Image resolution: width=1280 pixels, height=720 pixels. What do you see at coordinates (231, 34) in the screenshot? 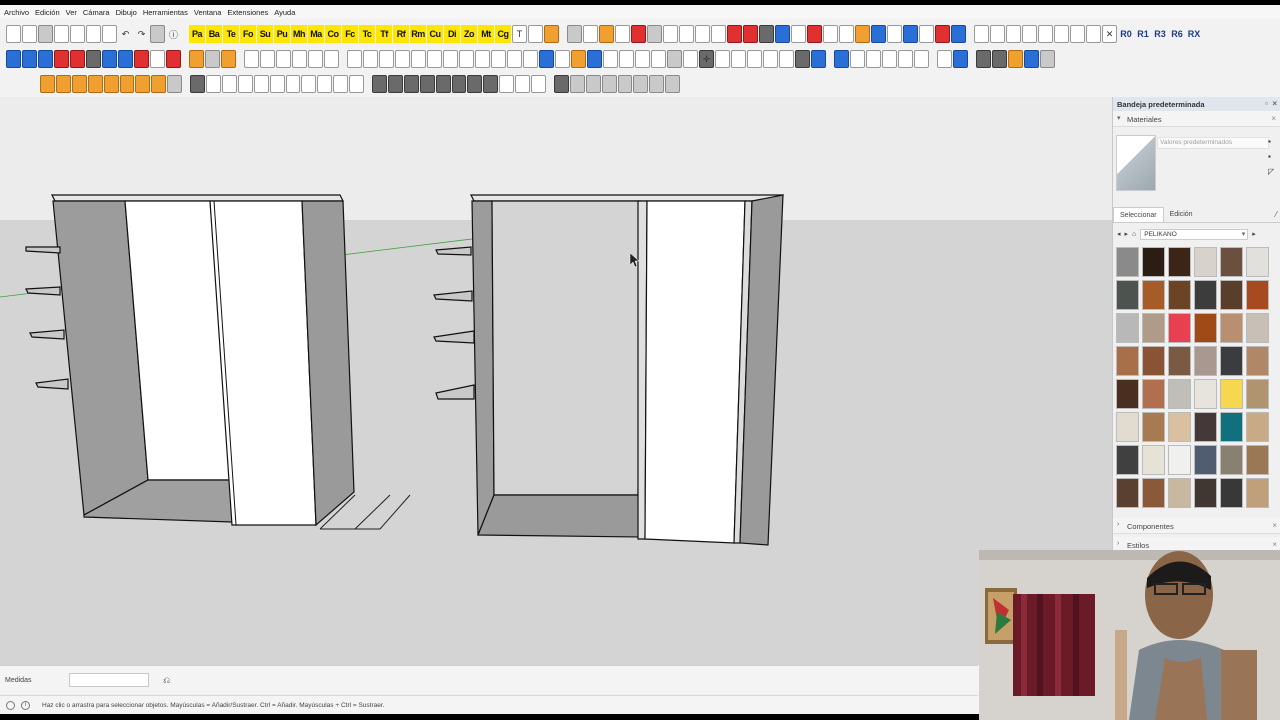
I see `yellow-tool-te: Te` at bounding box center [231, 34].